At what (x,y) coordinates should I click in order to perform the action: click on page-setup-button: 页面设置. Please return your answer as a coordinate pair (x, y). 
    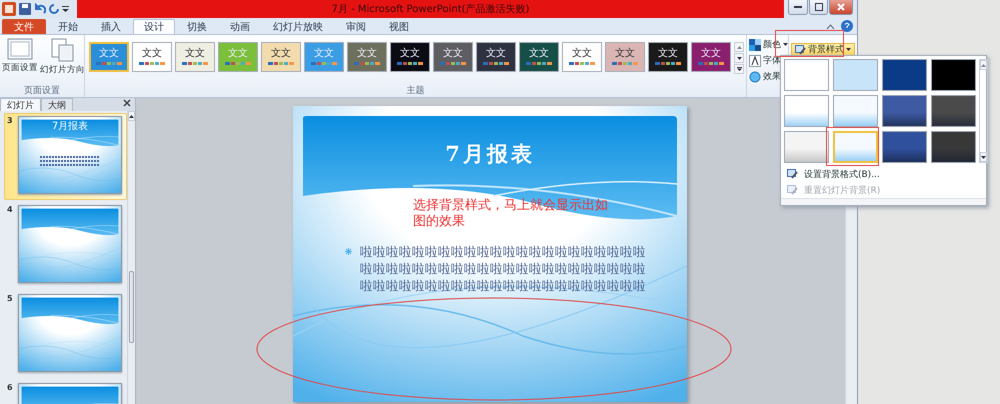
    Looking at the image, I should click on (20, 56).